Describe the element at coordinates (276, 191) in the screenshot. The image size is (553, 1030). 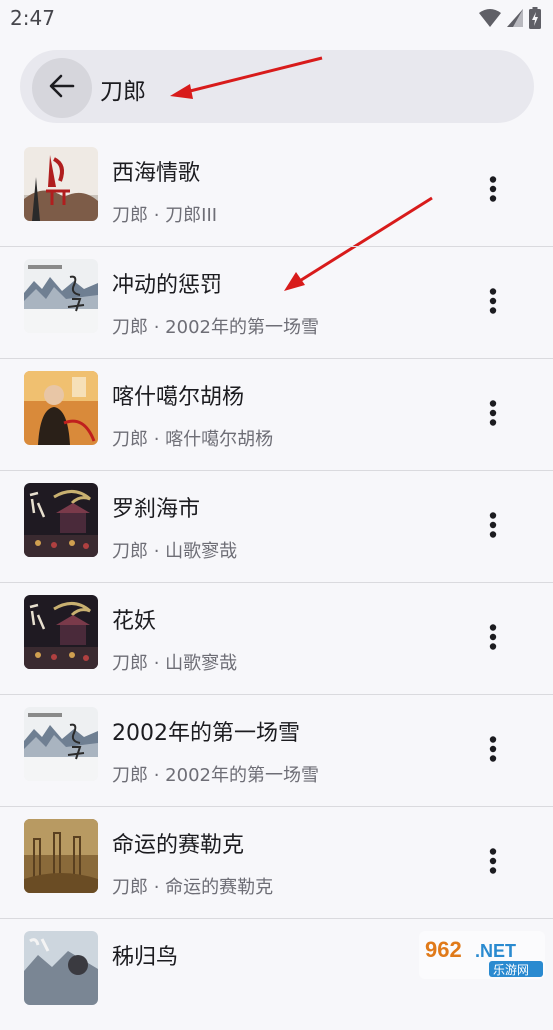
I see `song-row: 西海情歌 刀郎 · 刀郎III` at that location.